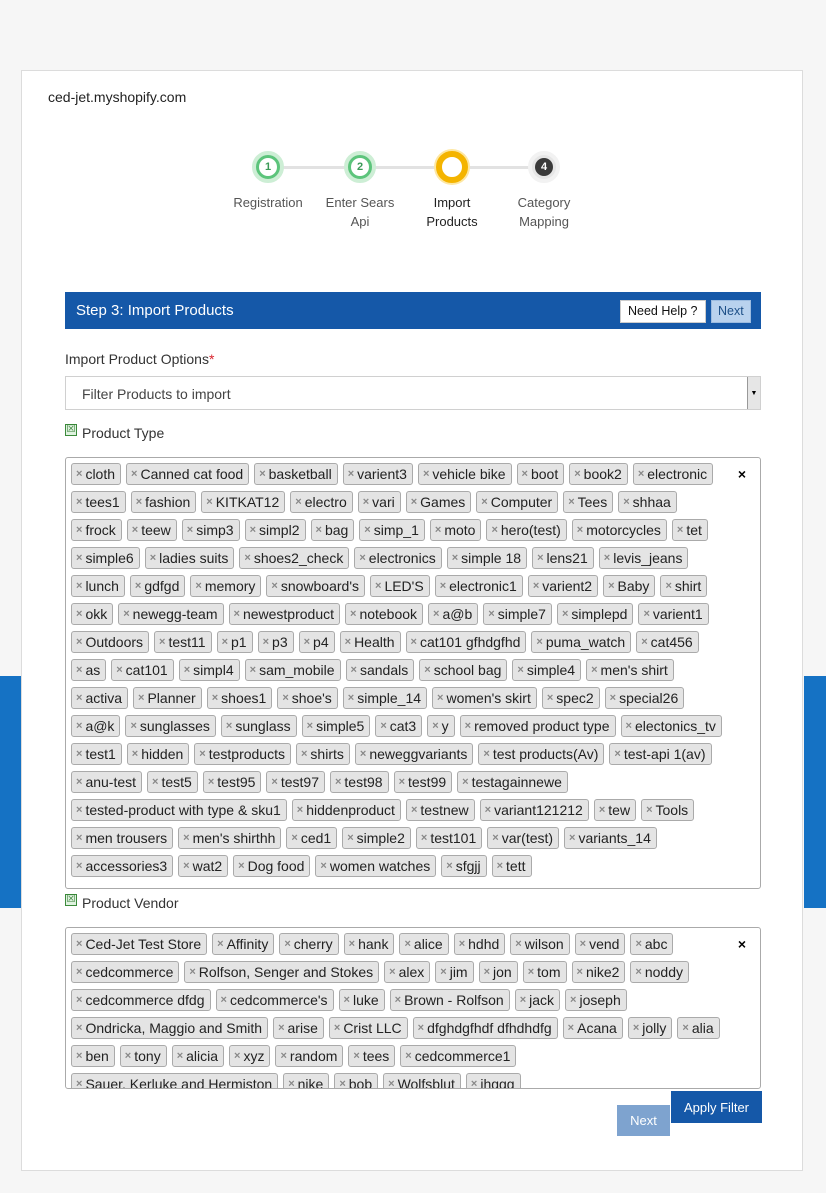 This screenshot has height=1193, width=826. Describe the element at coordinates (663, 311) in the screenshot. I see `need-help-button: Need Help ?` at that location.